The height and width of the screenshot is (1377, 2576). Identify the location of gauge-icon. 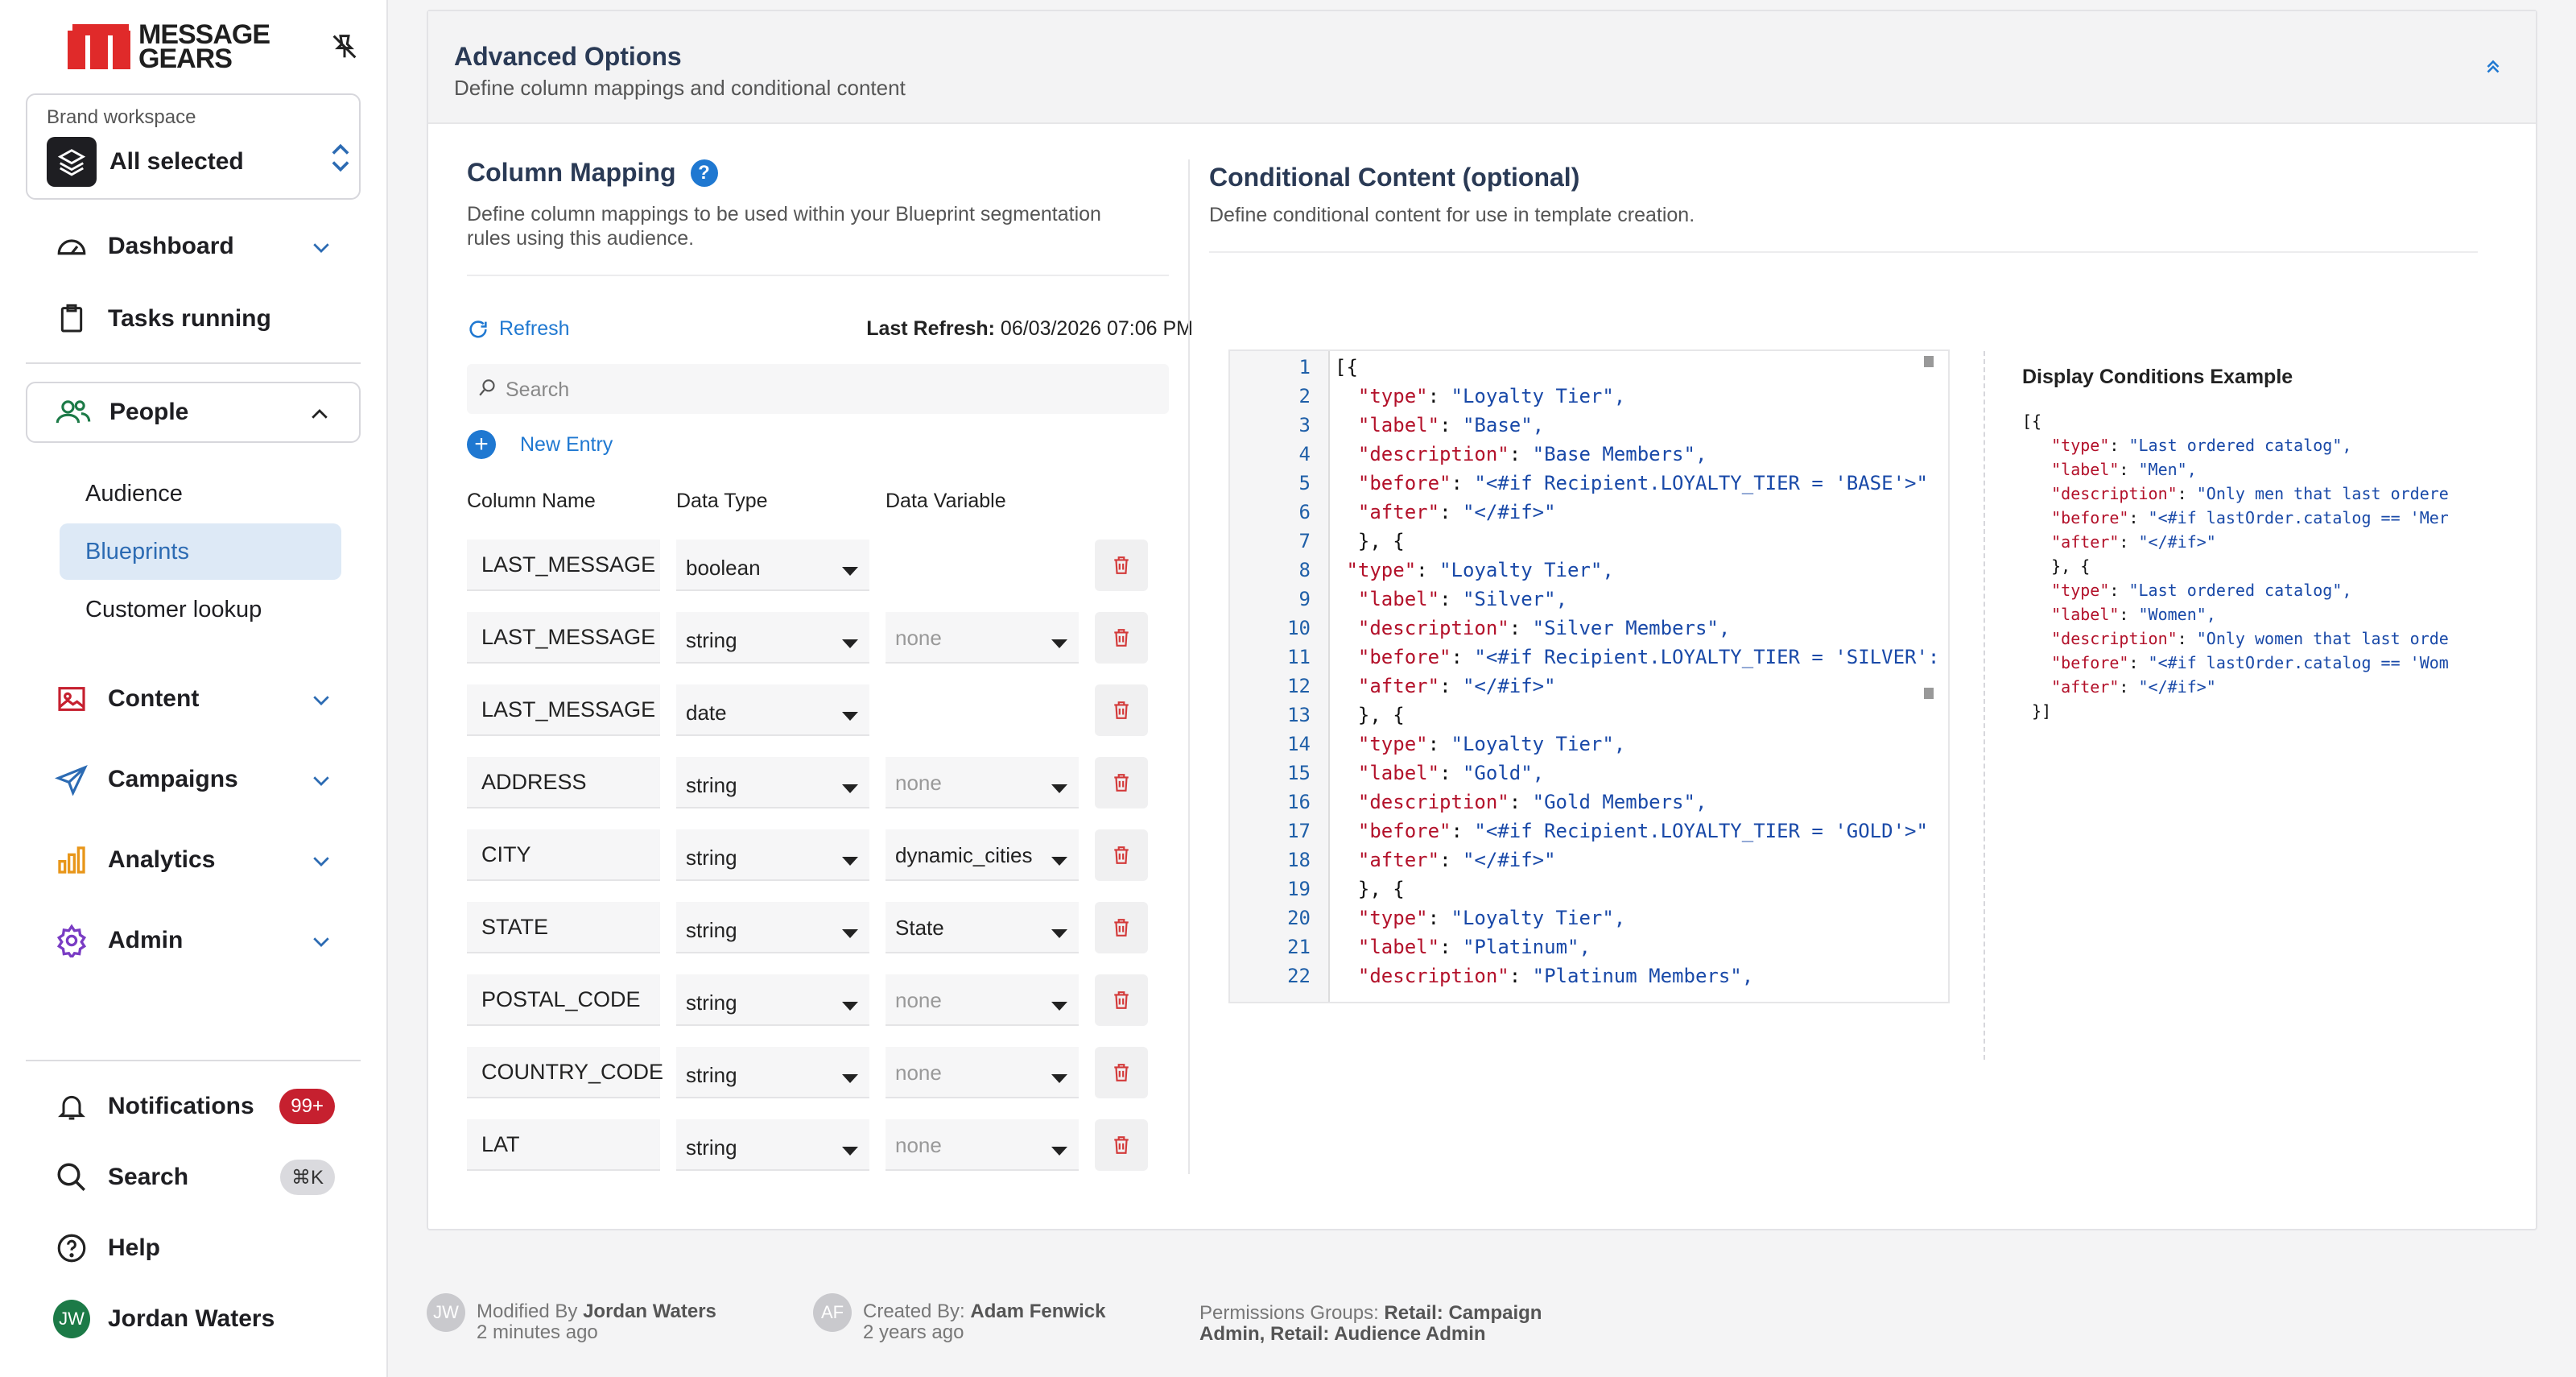
(71, 246).